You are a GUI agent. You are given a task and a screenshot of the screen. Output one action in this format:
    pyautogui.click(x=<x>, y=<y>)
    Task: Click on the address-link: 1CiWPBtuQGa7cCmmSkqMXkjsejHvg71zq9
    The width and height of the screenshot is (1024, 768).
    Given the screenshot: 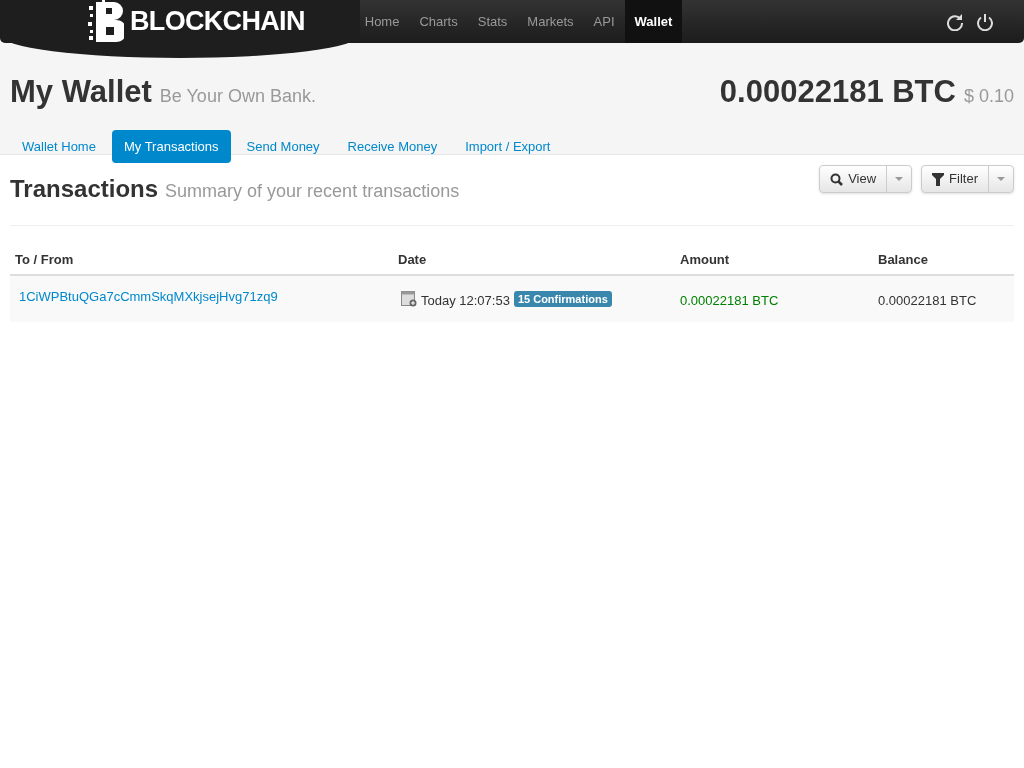 What is the action you would take?
    pyautogui.click(x=148, y=296)
    